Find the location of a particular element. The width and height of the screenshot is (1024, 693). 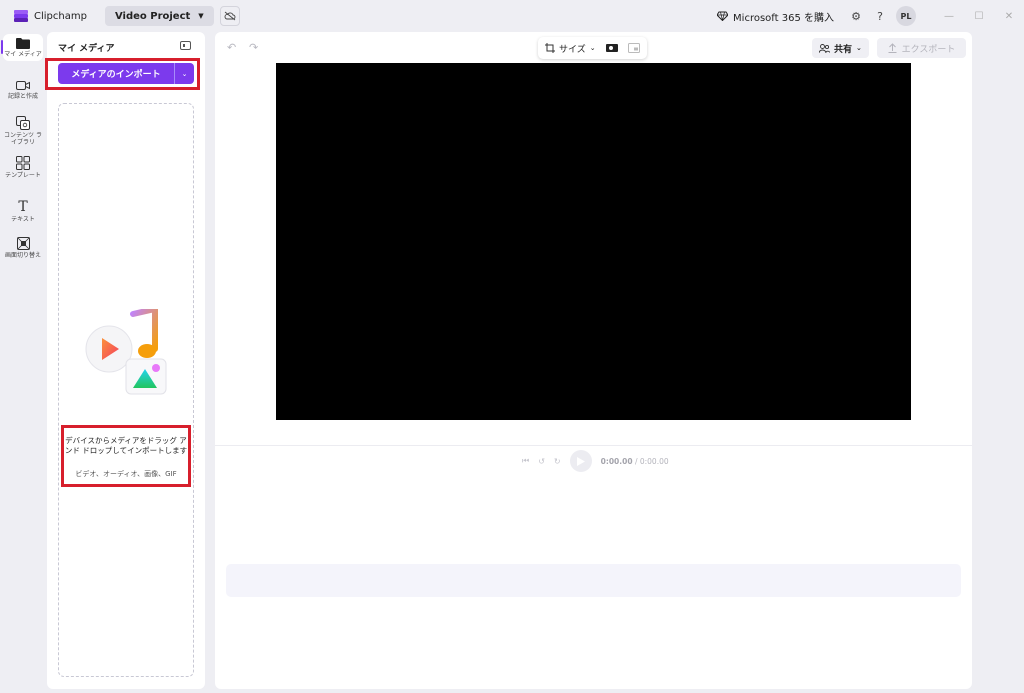

rail-item-text: T テキスト is located at coordinates (23, 211).